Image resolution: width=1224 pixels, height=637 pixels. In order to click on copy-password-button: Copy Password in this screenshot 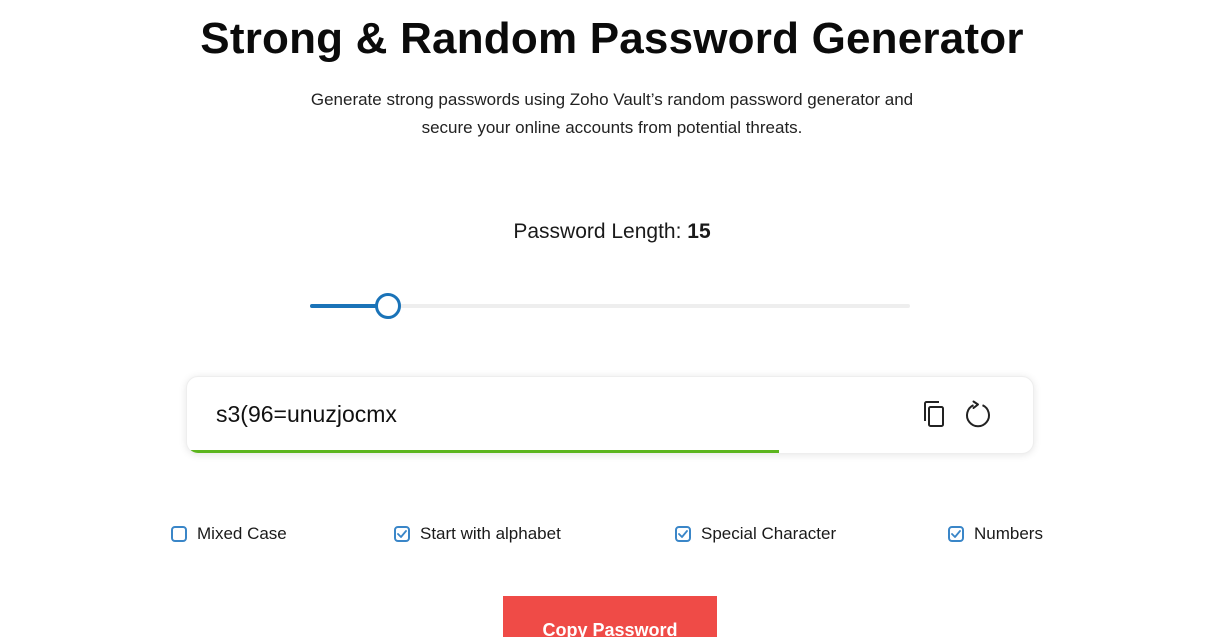, I will do `click(610, 616)`.